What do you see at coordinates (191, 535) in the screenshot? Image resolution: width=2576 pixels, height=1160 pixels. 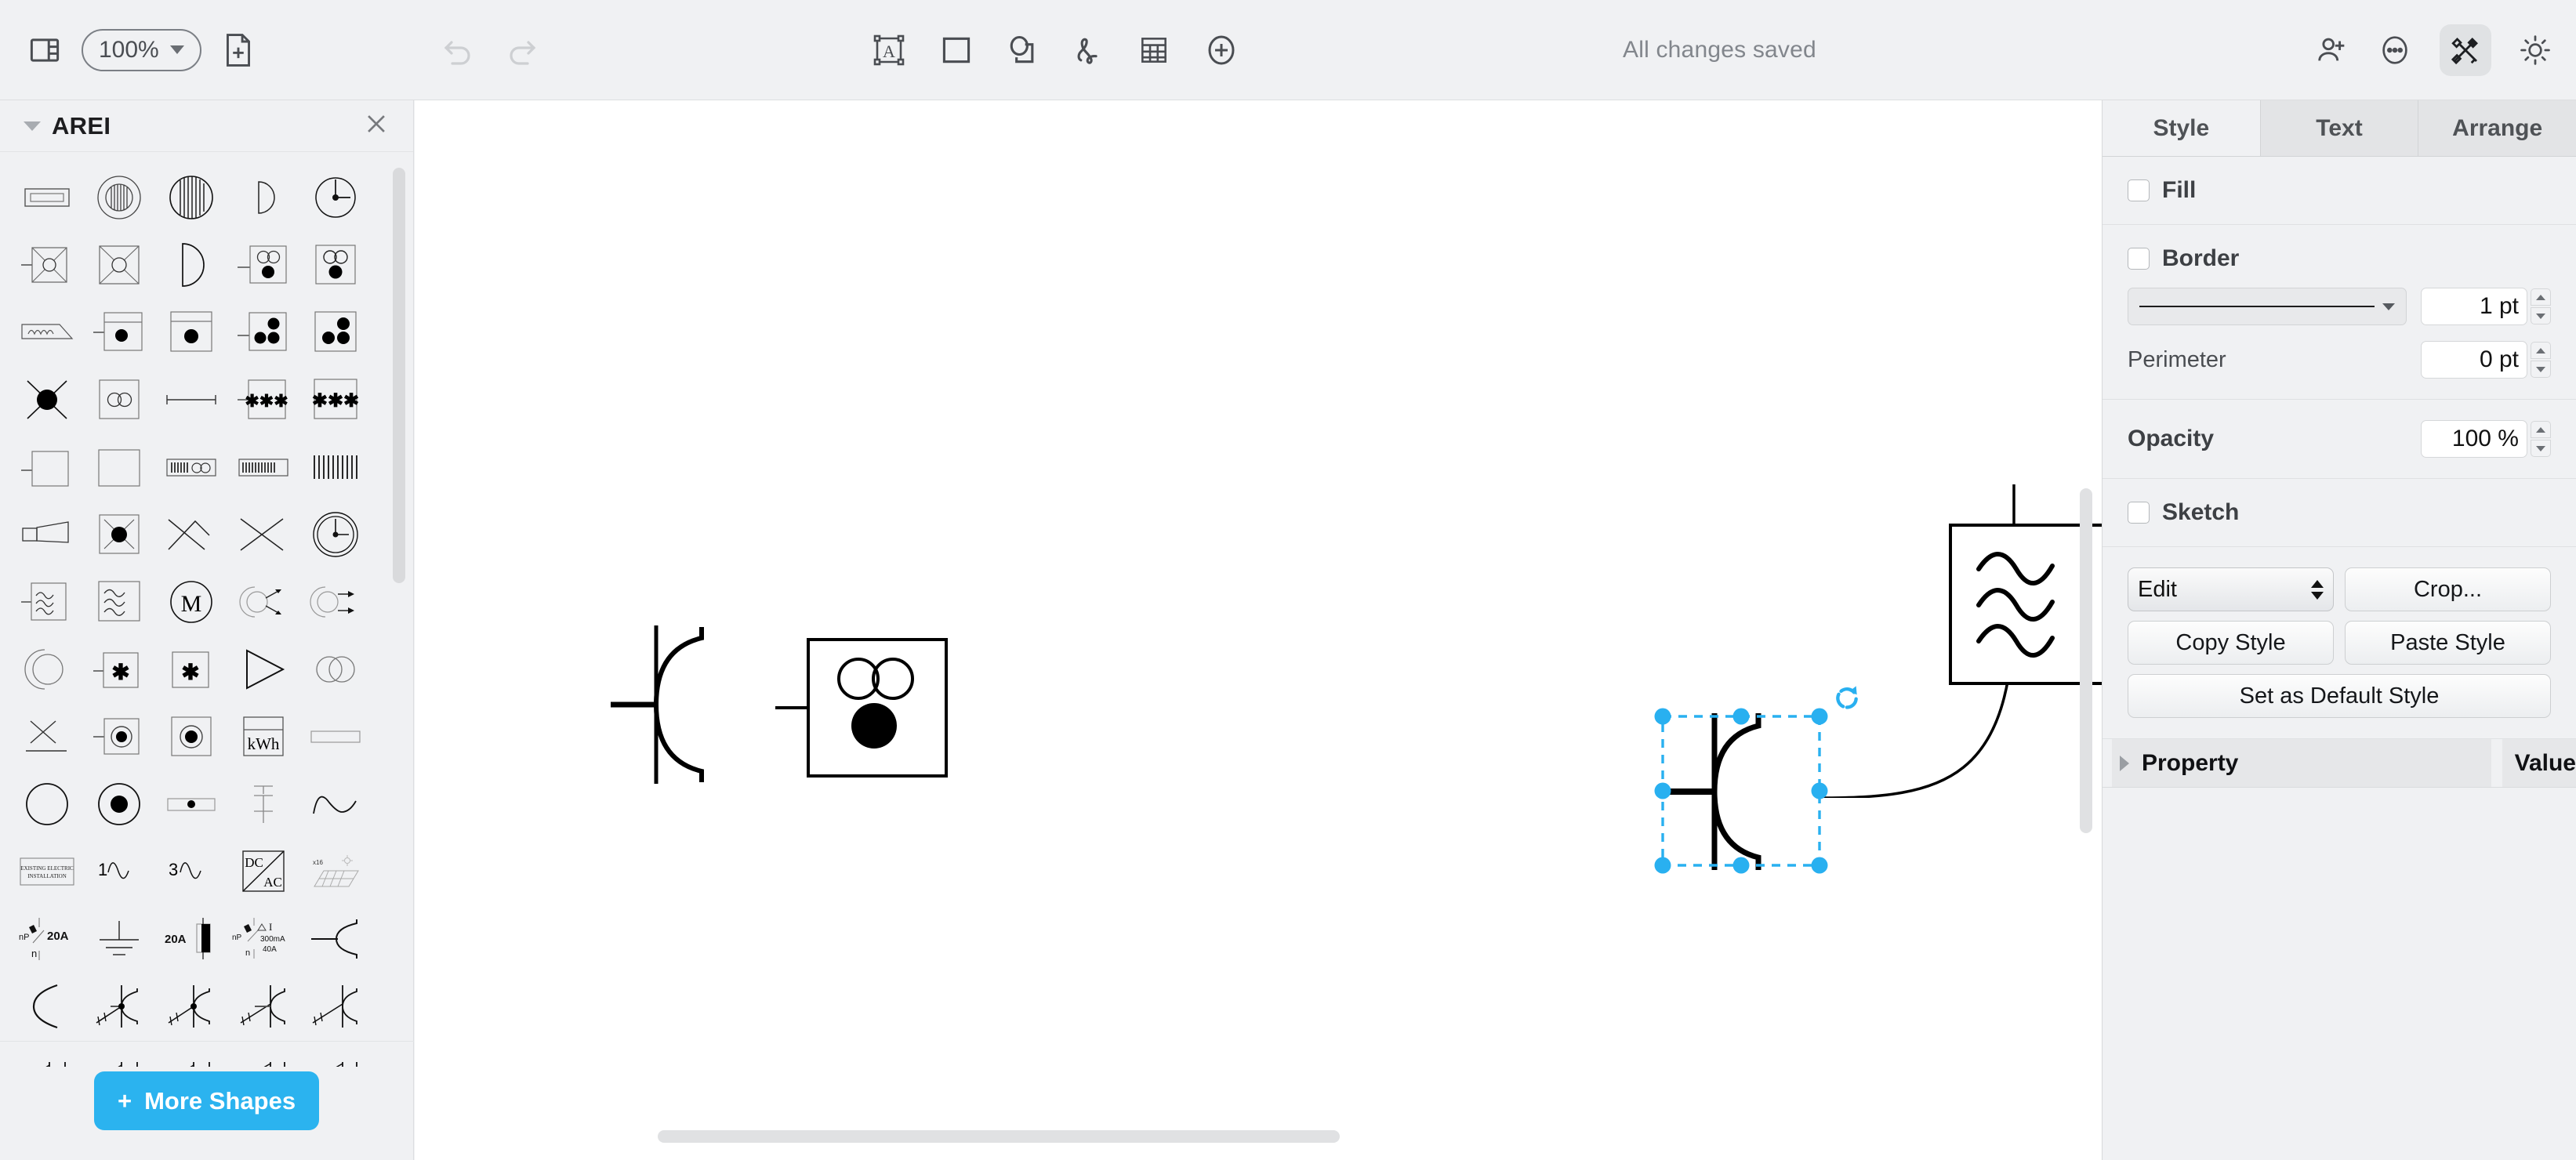 I see `shape-crossed-lines-bent` at bounding box center [191, 535].